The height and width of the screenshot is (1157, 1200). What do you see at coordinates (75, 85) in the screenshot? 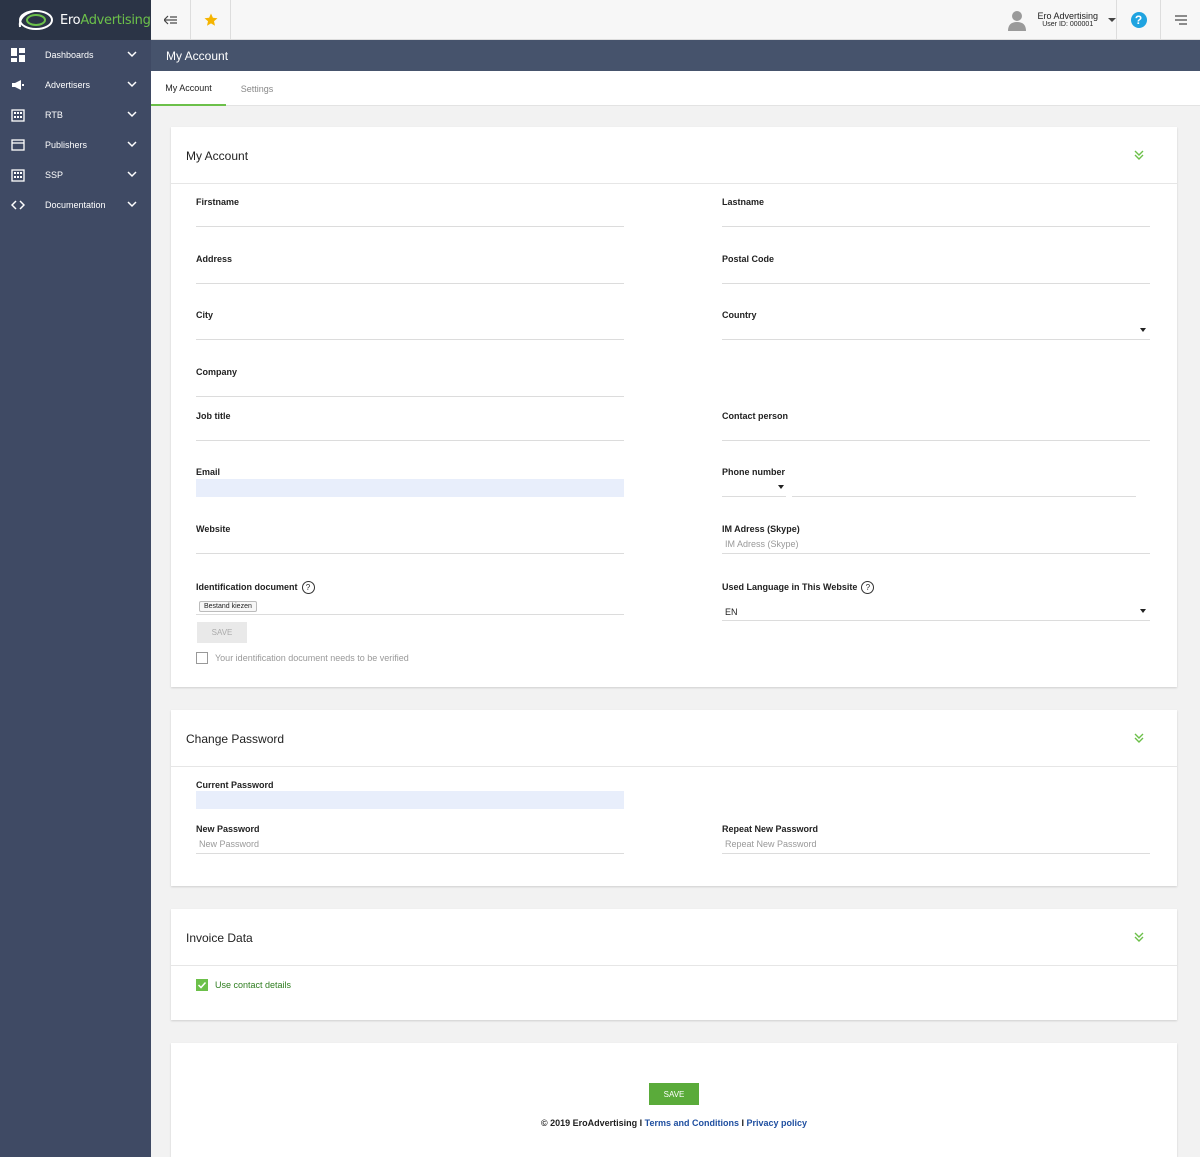
I see `sidebar-item-advertisers: Advertisers` at bounding box center [75, 85].